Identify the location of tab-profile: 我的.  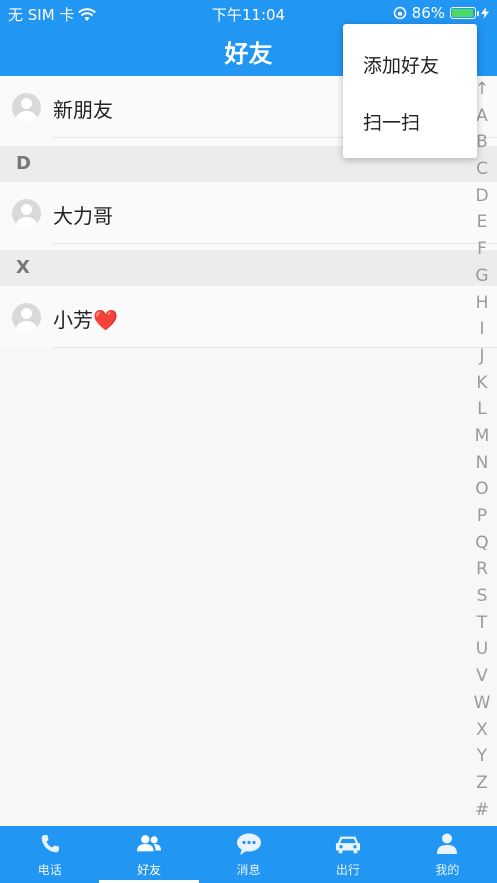
(447, 854).